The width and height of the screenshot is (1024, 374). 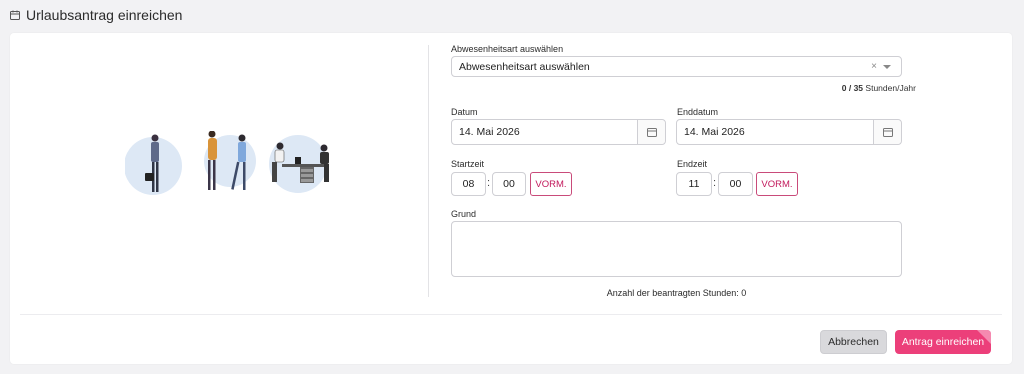 What do you see at coordinates (551, 184) in the screenshot?
I see `start-period-toggle: VORM.` at bounding box center [551, 184].